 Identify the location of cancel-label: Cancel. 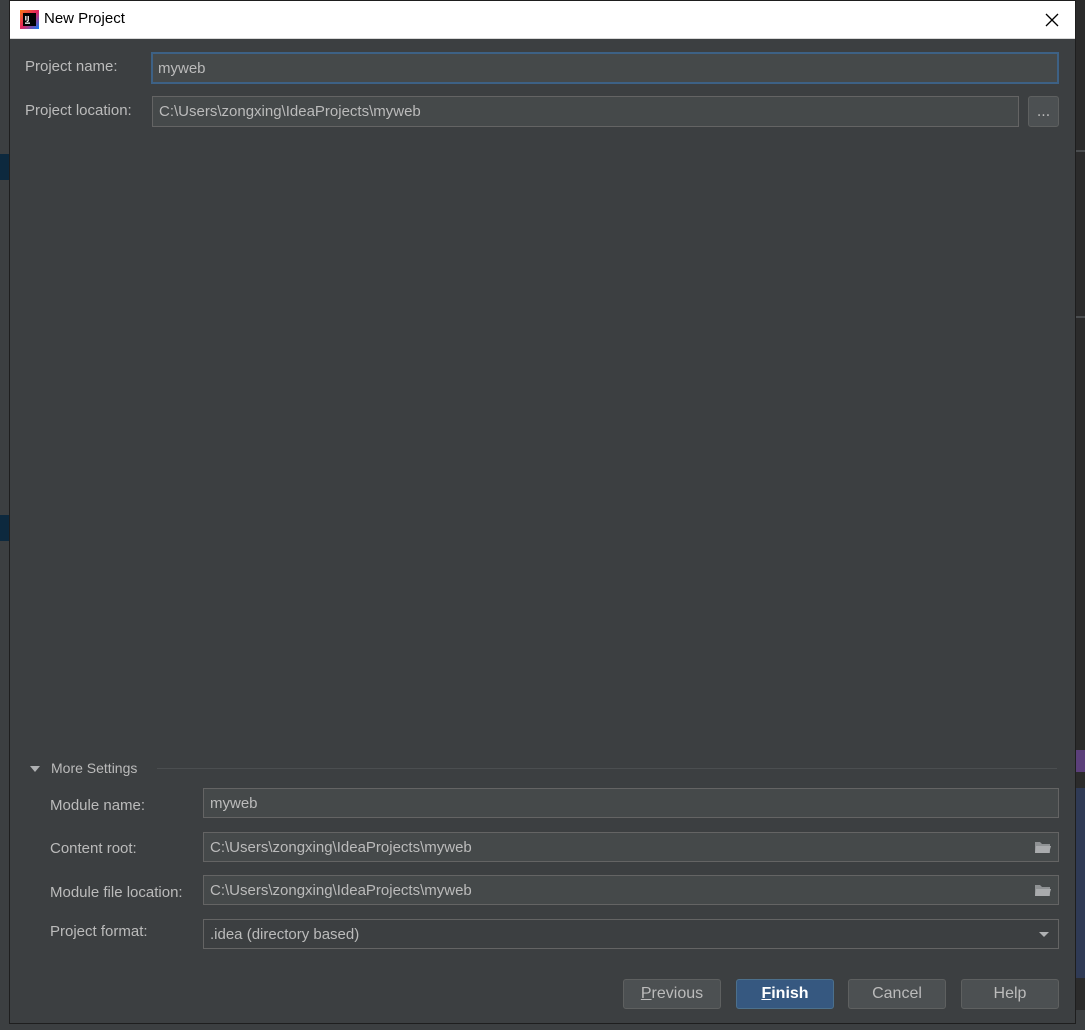
(897, 993).